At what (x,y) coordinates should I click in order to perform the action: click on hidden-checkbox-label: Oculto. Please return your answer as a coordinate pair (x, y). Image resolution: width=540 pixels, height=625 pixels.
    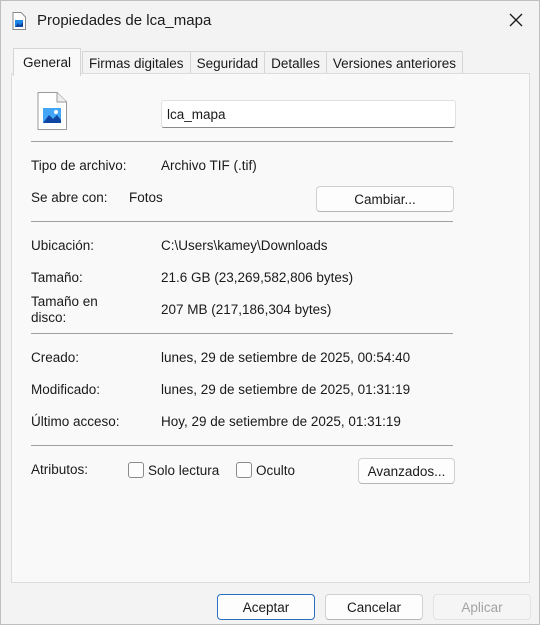
    Looking at the image, I should click on (276, 470).